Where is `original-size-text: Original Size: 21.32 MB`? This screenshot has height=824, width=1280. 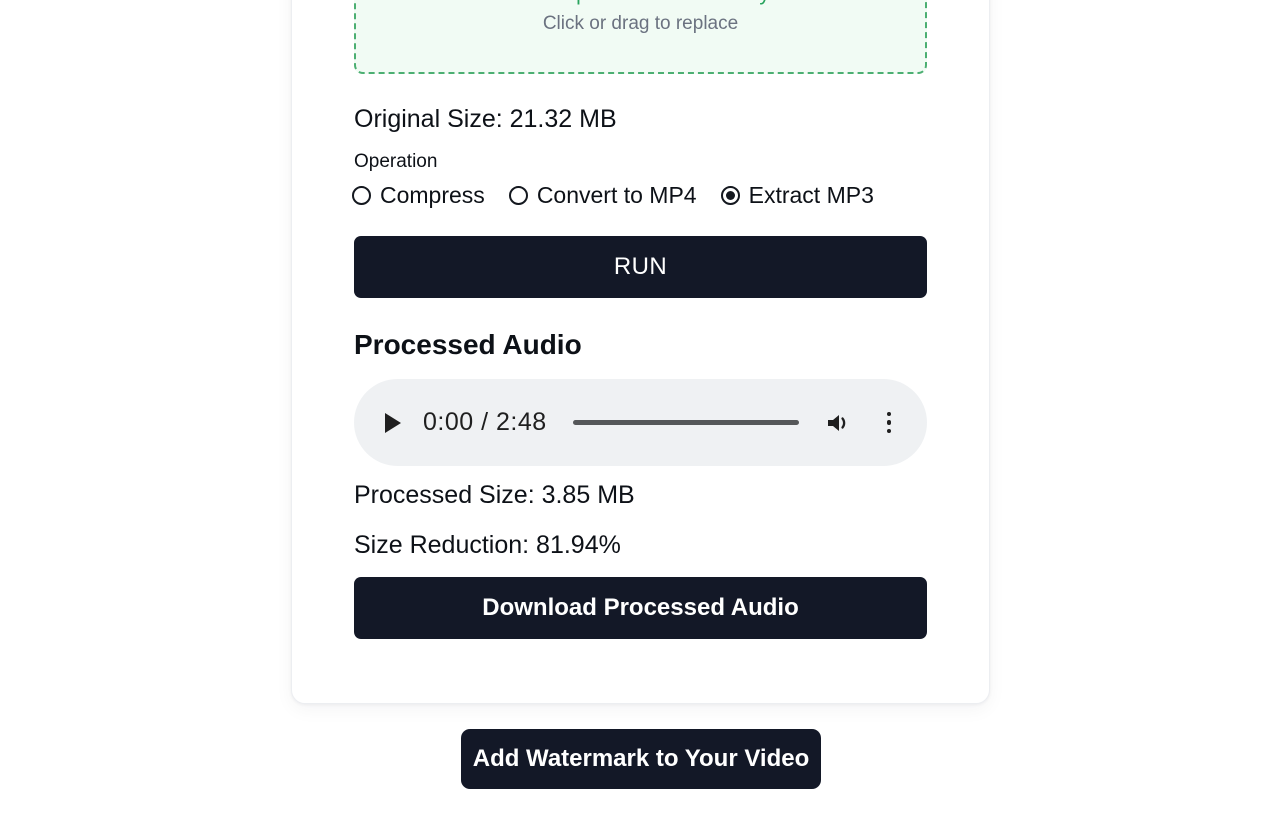
original-size-text: Original Size: 21.32 MB is located at coordinates (485, 119).